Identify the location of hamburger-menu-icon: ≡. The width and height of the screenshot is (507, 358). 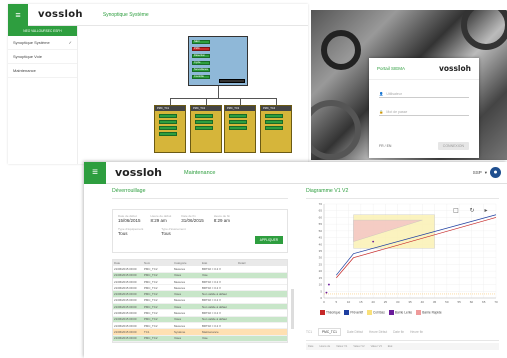
(95, 173).